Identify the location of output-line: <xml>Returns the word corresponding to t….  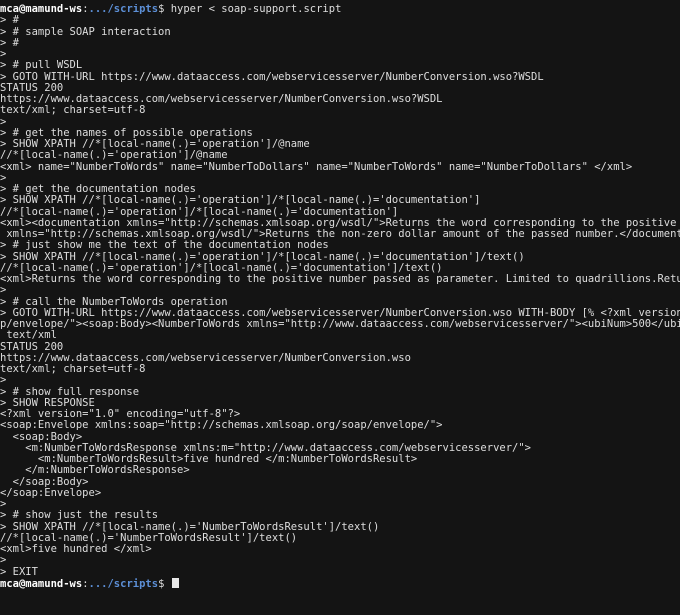
(340, 279).